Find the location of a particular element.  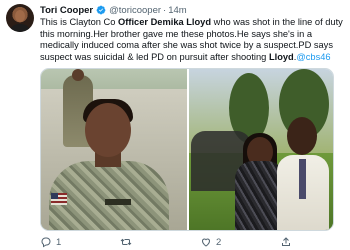

avatar-shirt is located at coordinates (20, 28).